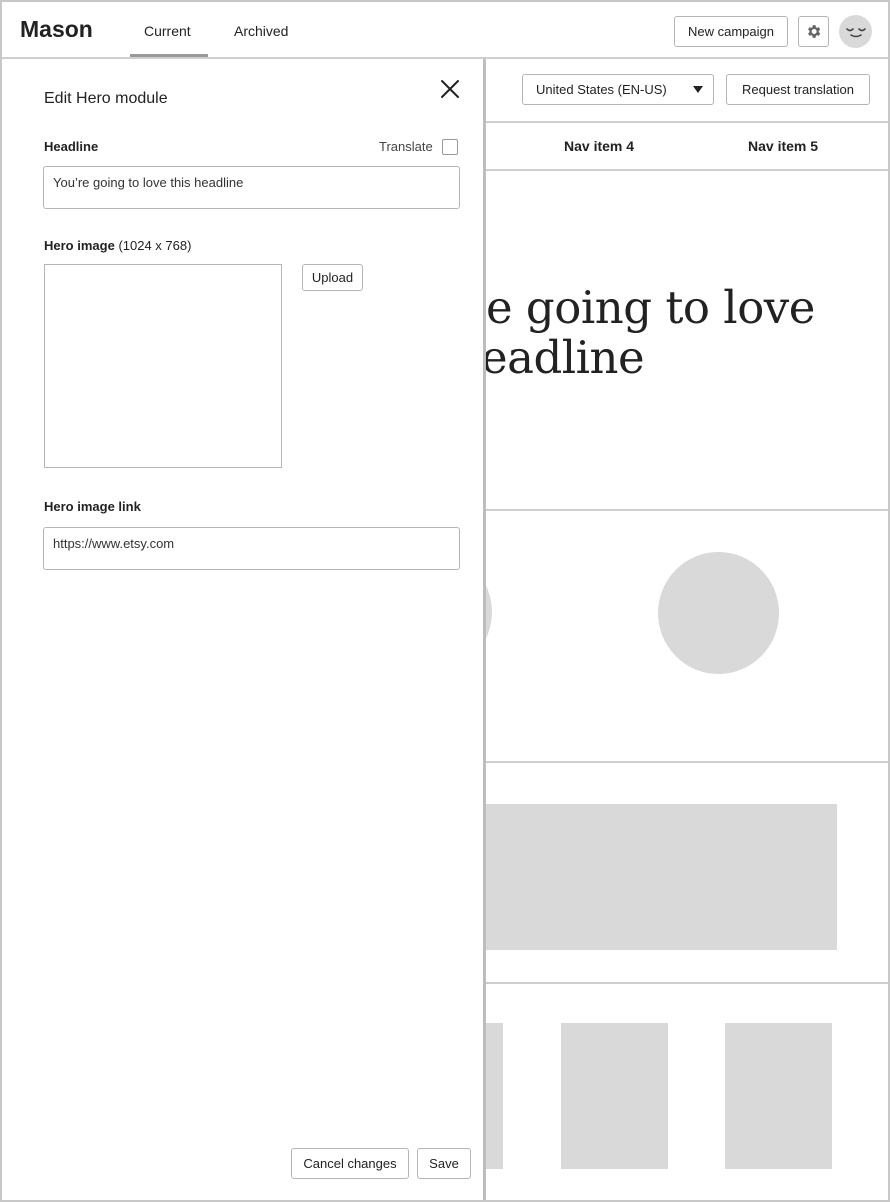 This screenshot has height=1202, width=890. Describe the element at coordinates (155, 245) in the screenshot. I see `hero-image-dimensions: (1024 x 768)` at that location.